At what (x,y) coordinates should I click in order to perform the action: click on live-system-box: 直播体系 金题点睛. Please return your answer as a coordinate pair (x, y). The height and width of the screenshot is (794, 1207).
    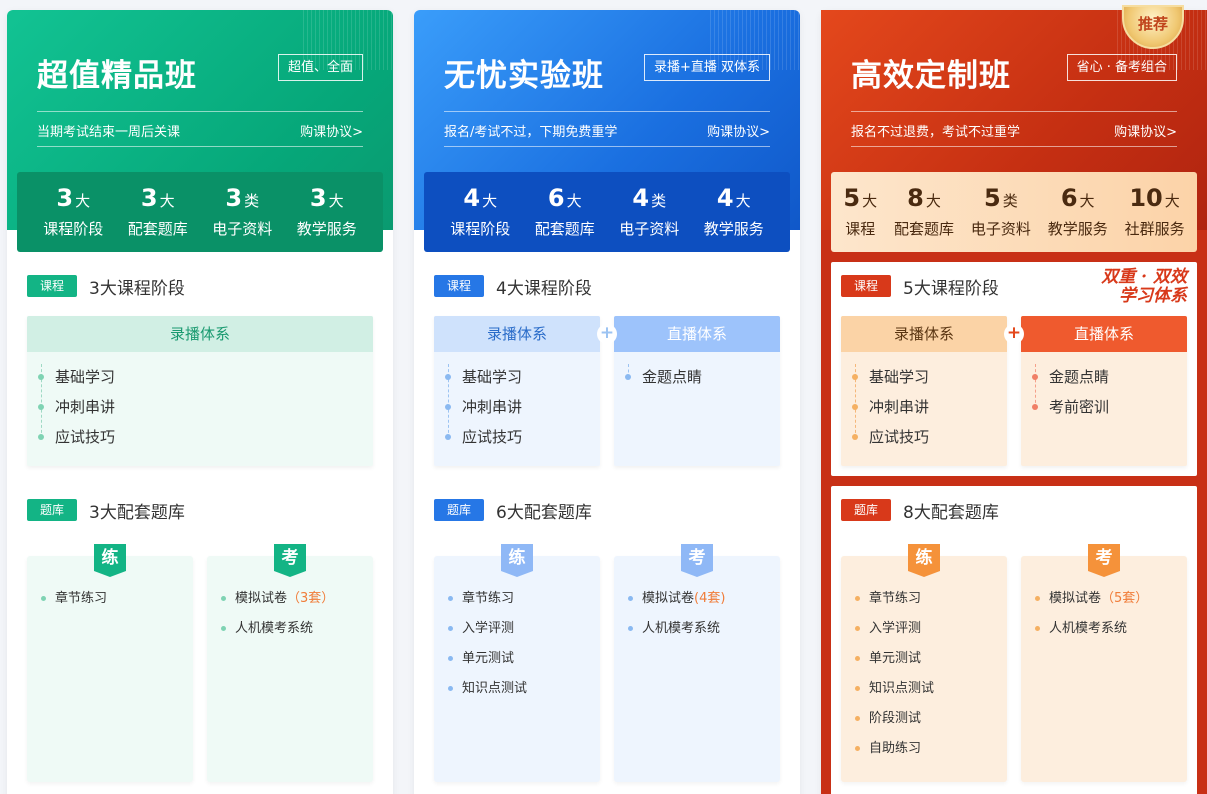
    Looking at the image, I should click on (697, 391).